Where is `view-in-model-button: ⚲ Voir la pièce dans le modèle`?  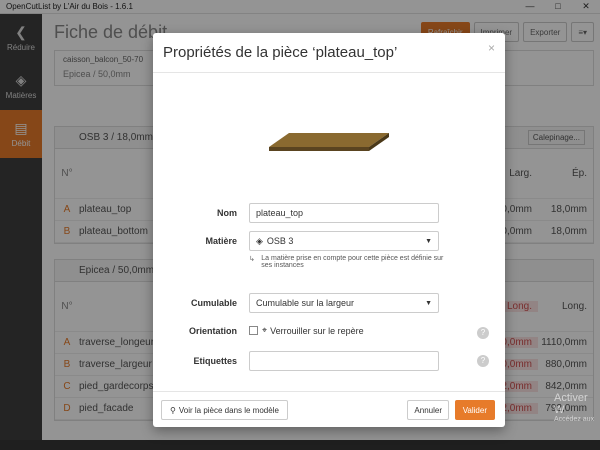 view-in-model-button: ⚲ Voir la pièce dans le modèle is located at coordinates (224, 410).